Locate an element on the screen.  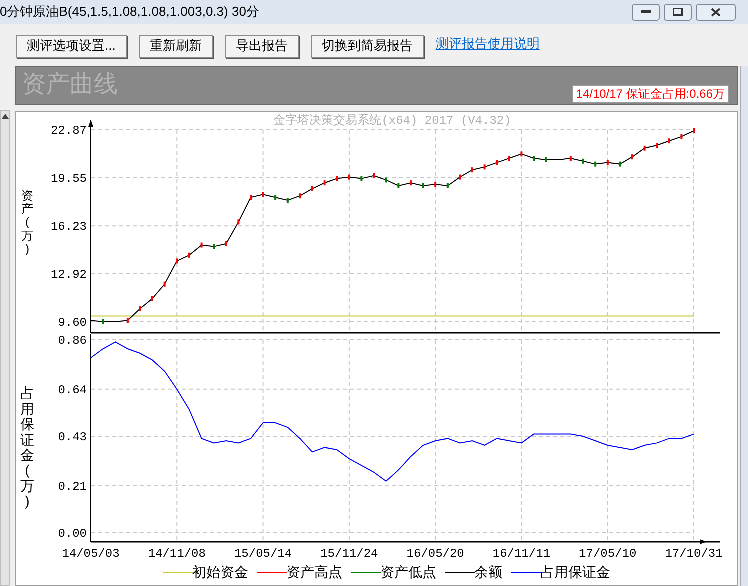
y-tick-label: 0.86 is located at coordinates (72, 341).